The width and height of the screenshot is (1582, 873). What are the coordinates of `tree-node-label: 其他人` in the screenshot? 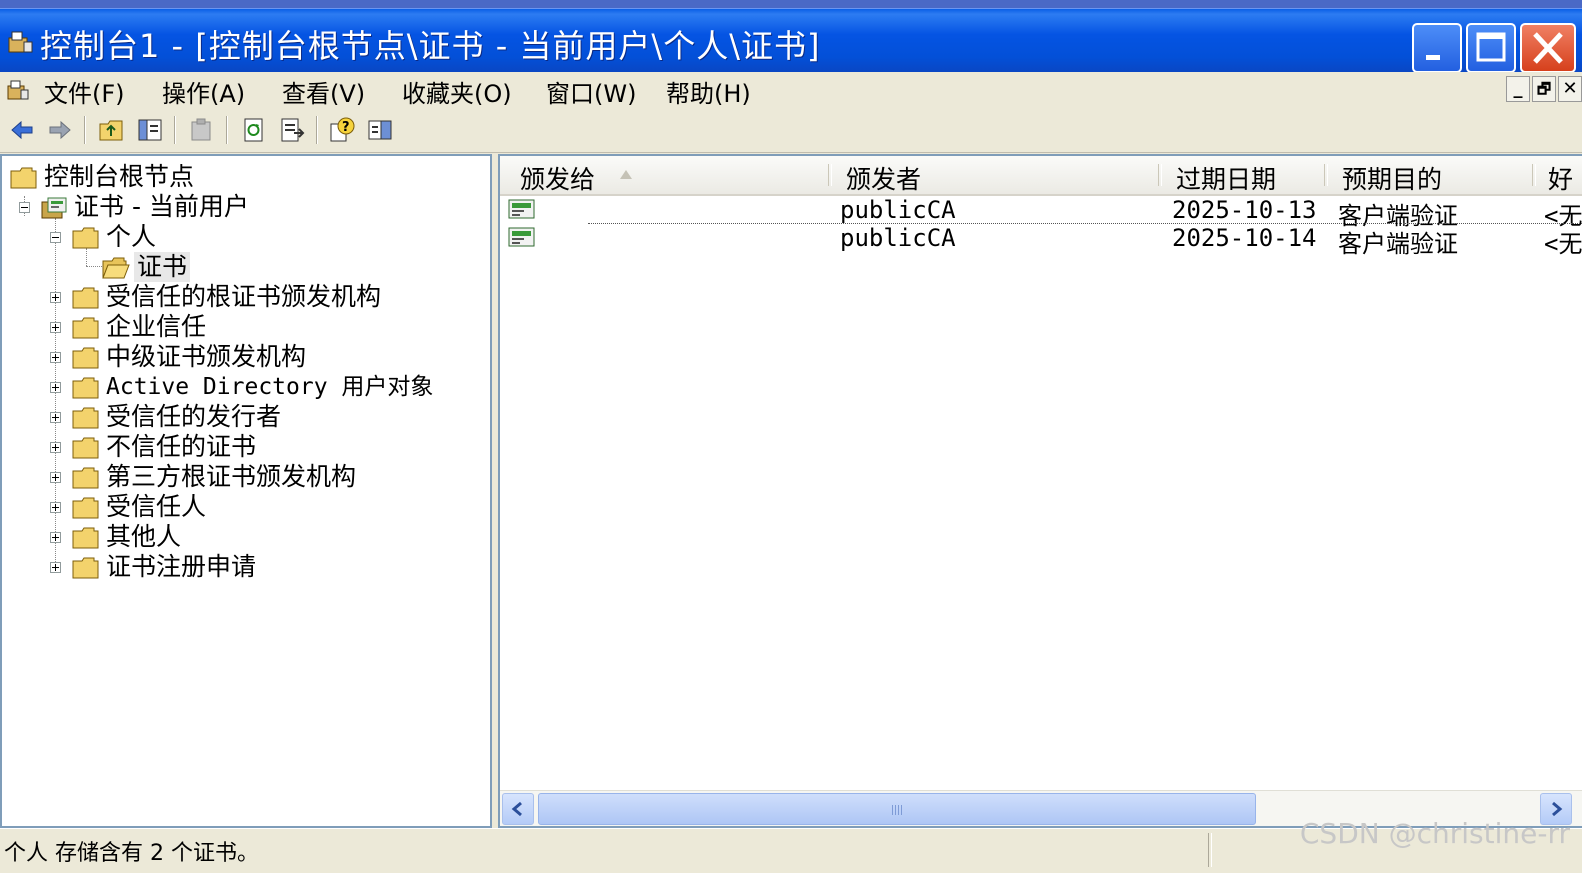 It's located at (144, 536).